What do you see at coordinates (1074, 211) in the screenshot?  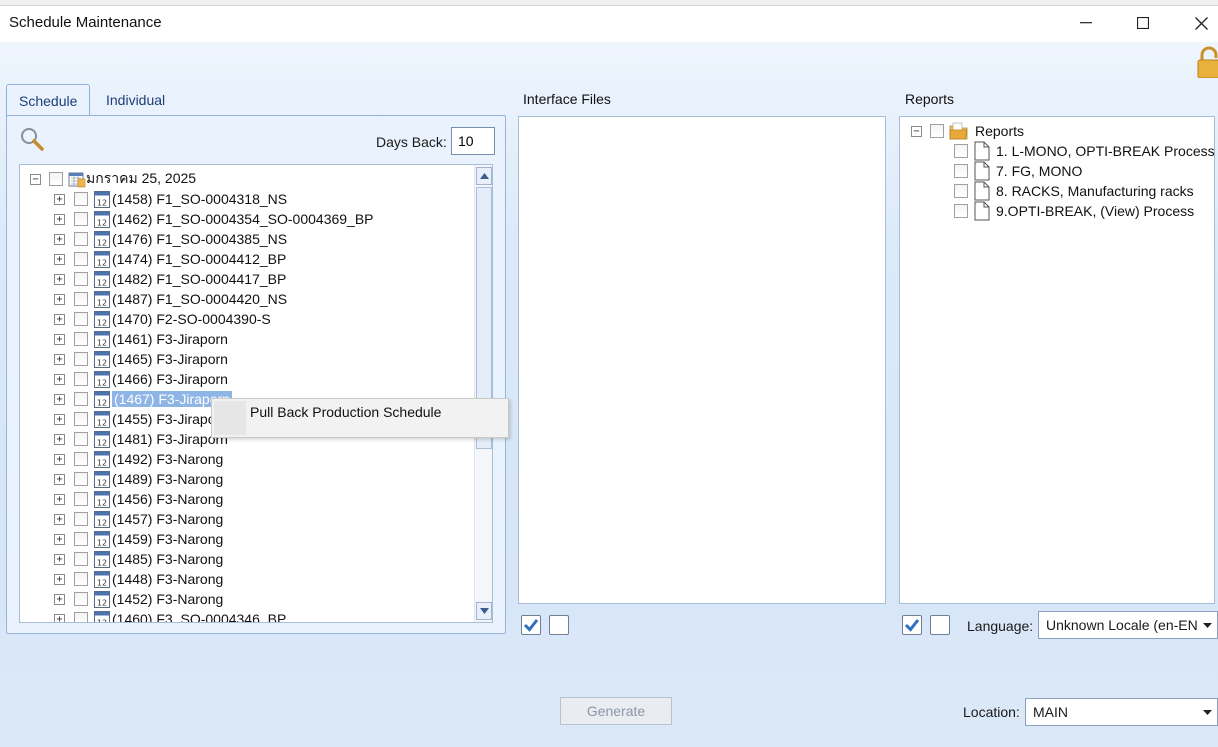 I see `report-item: 9.OPTI-BREAK, (View) Process` at bounding box center [1074, 211].